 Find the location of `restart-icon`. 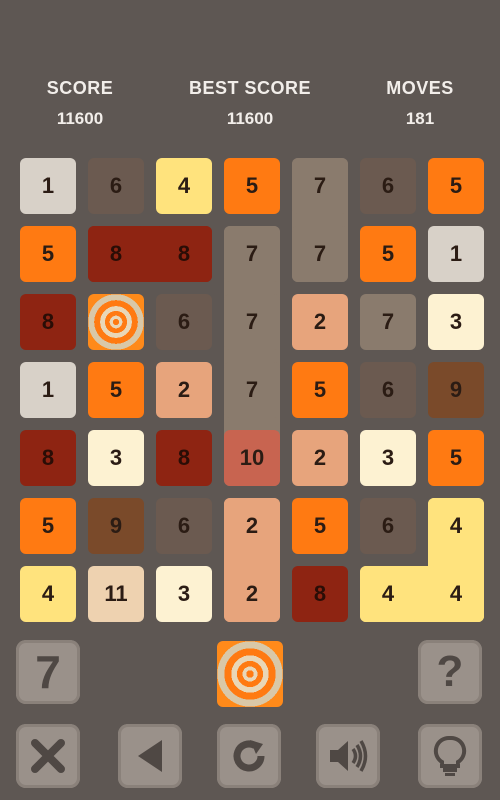

restart-icon is located at coordinates (249, 756).